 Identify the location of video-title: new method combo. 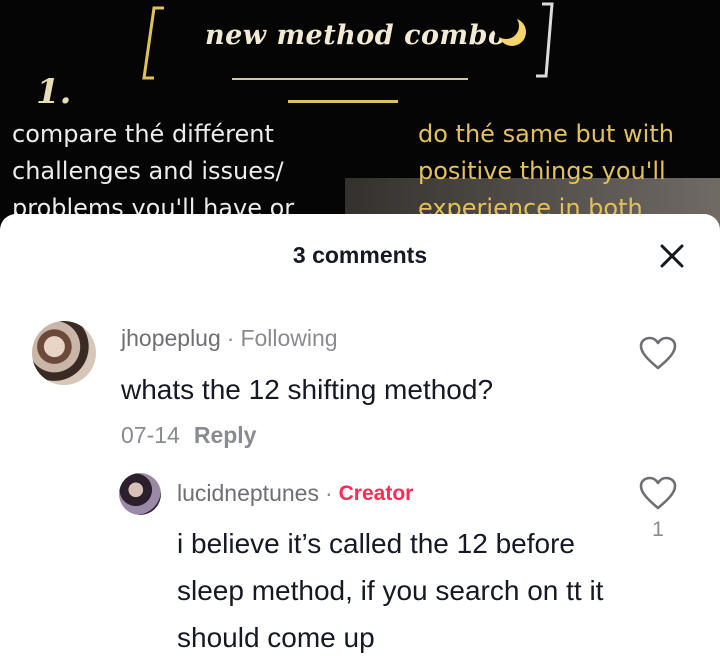
(356, 35).